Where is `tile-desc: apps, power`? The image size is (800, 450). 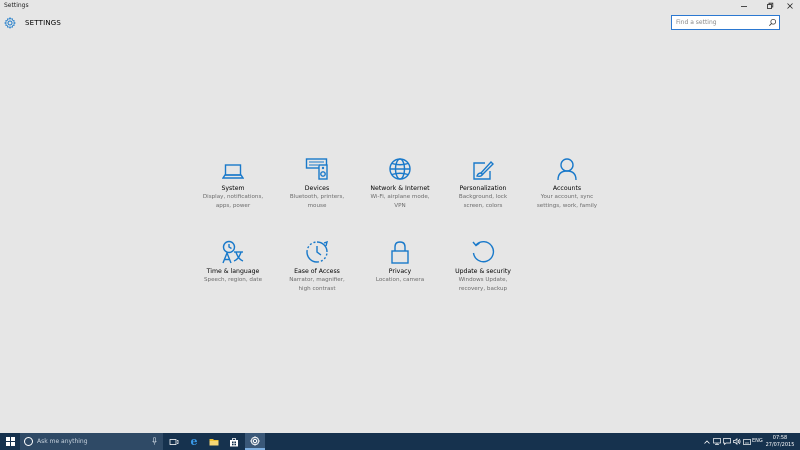 tile-desc: apps, power is located at coordinates (233, 206).